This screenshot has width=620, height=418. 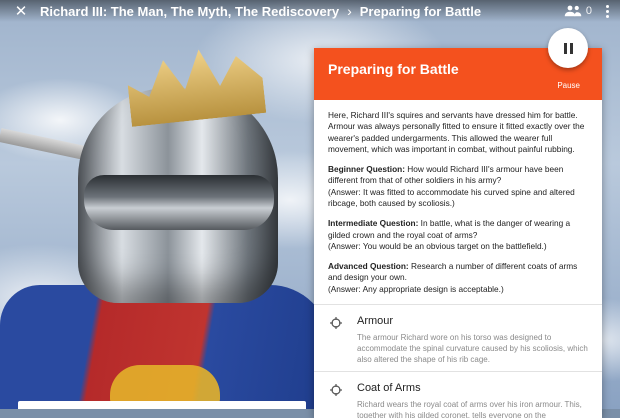 I want to click on close-icon: ✕, so click(x=21, y=11).